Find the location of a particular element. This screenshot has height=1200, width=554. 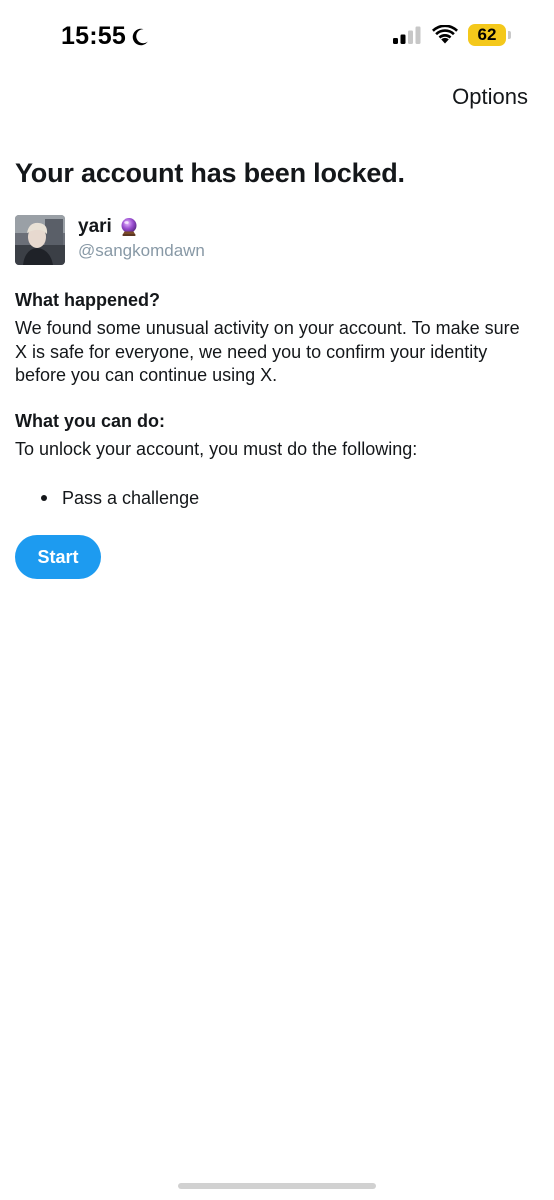

battery-cap is located at coordinates (509, 35).